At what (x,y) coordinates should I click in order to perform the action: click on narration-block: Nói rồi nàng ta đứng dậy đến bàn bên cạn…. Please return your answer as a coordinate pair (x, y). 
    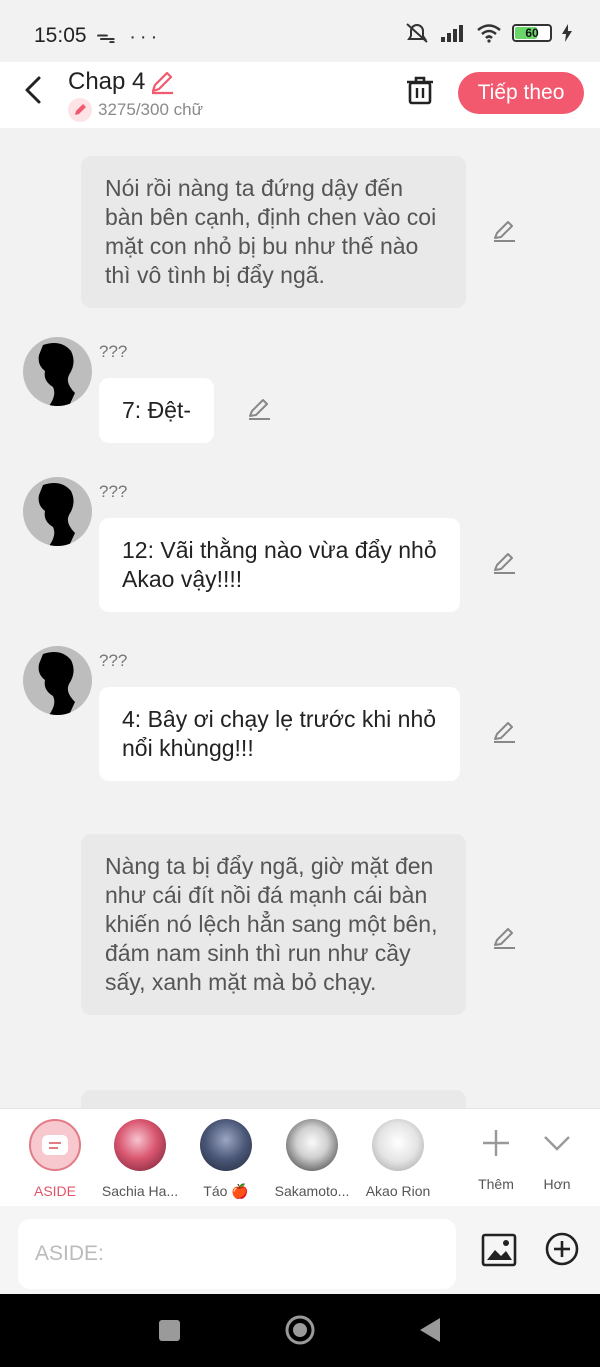
    Looking at the image, I should click on (273, 232).